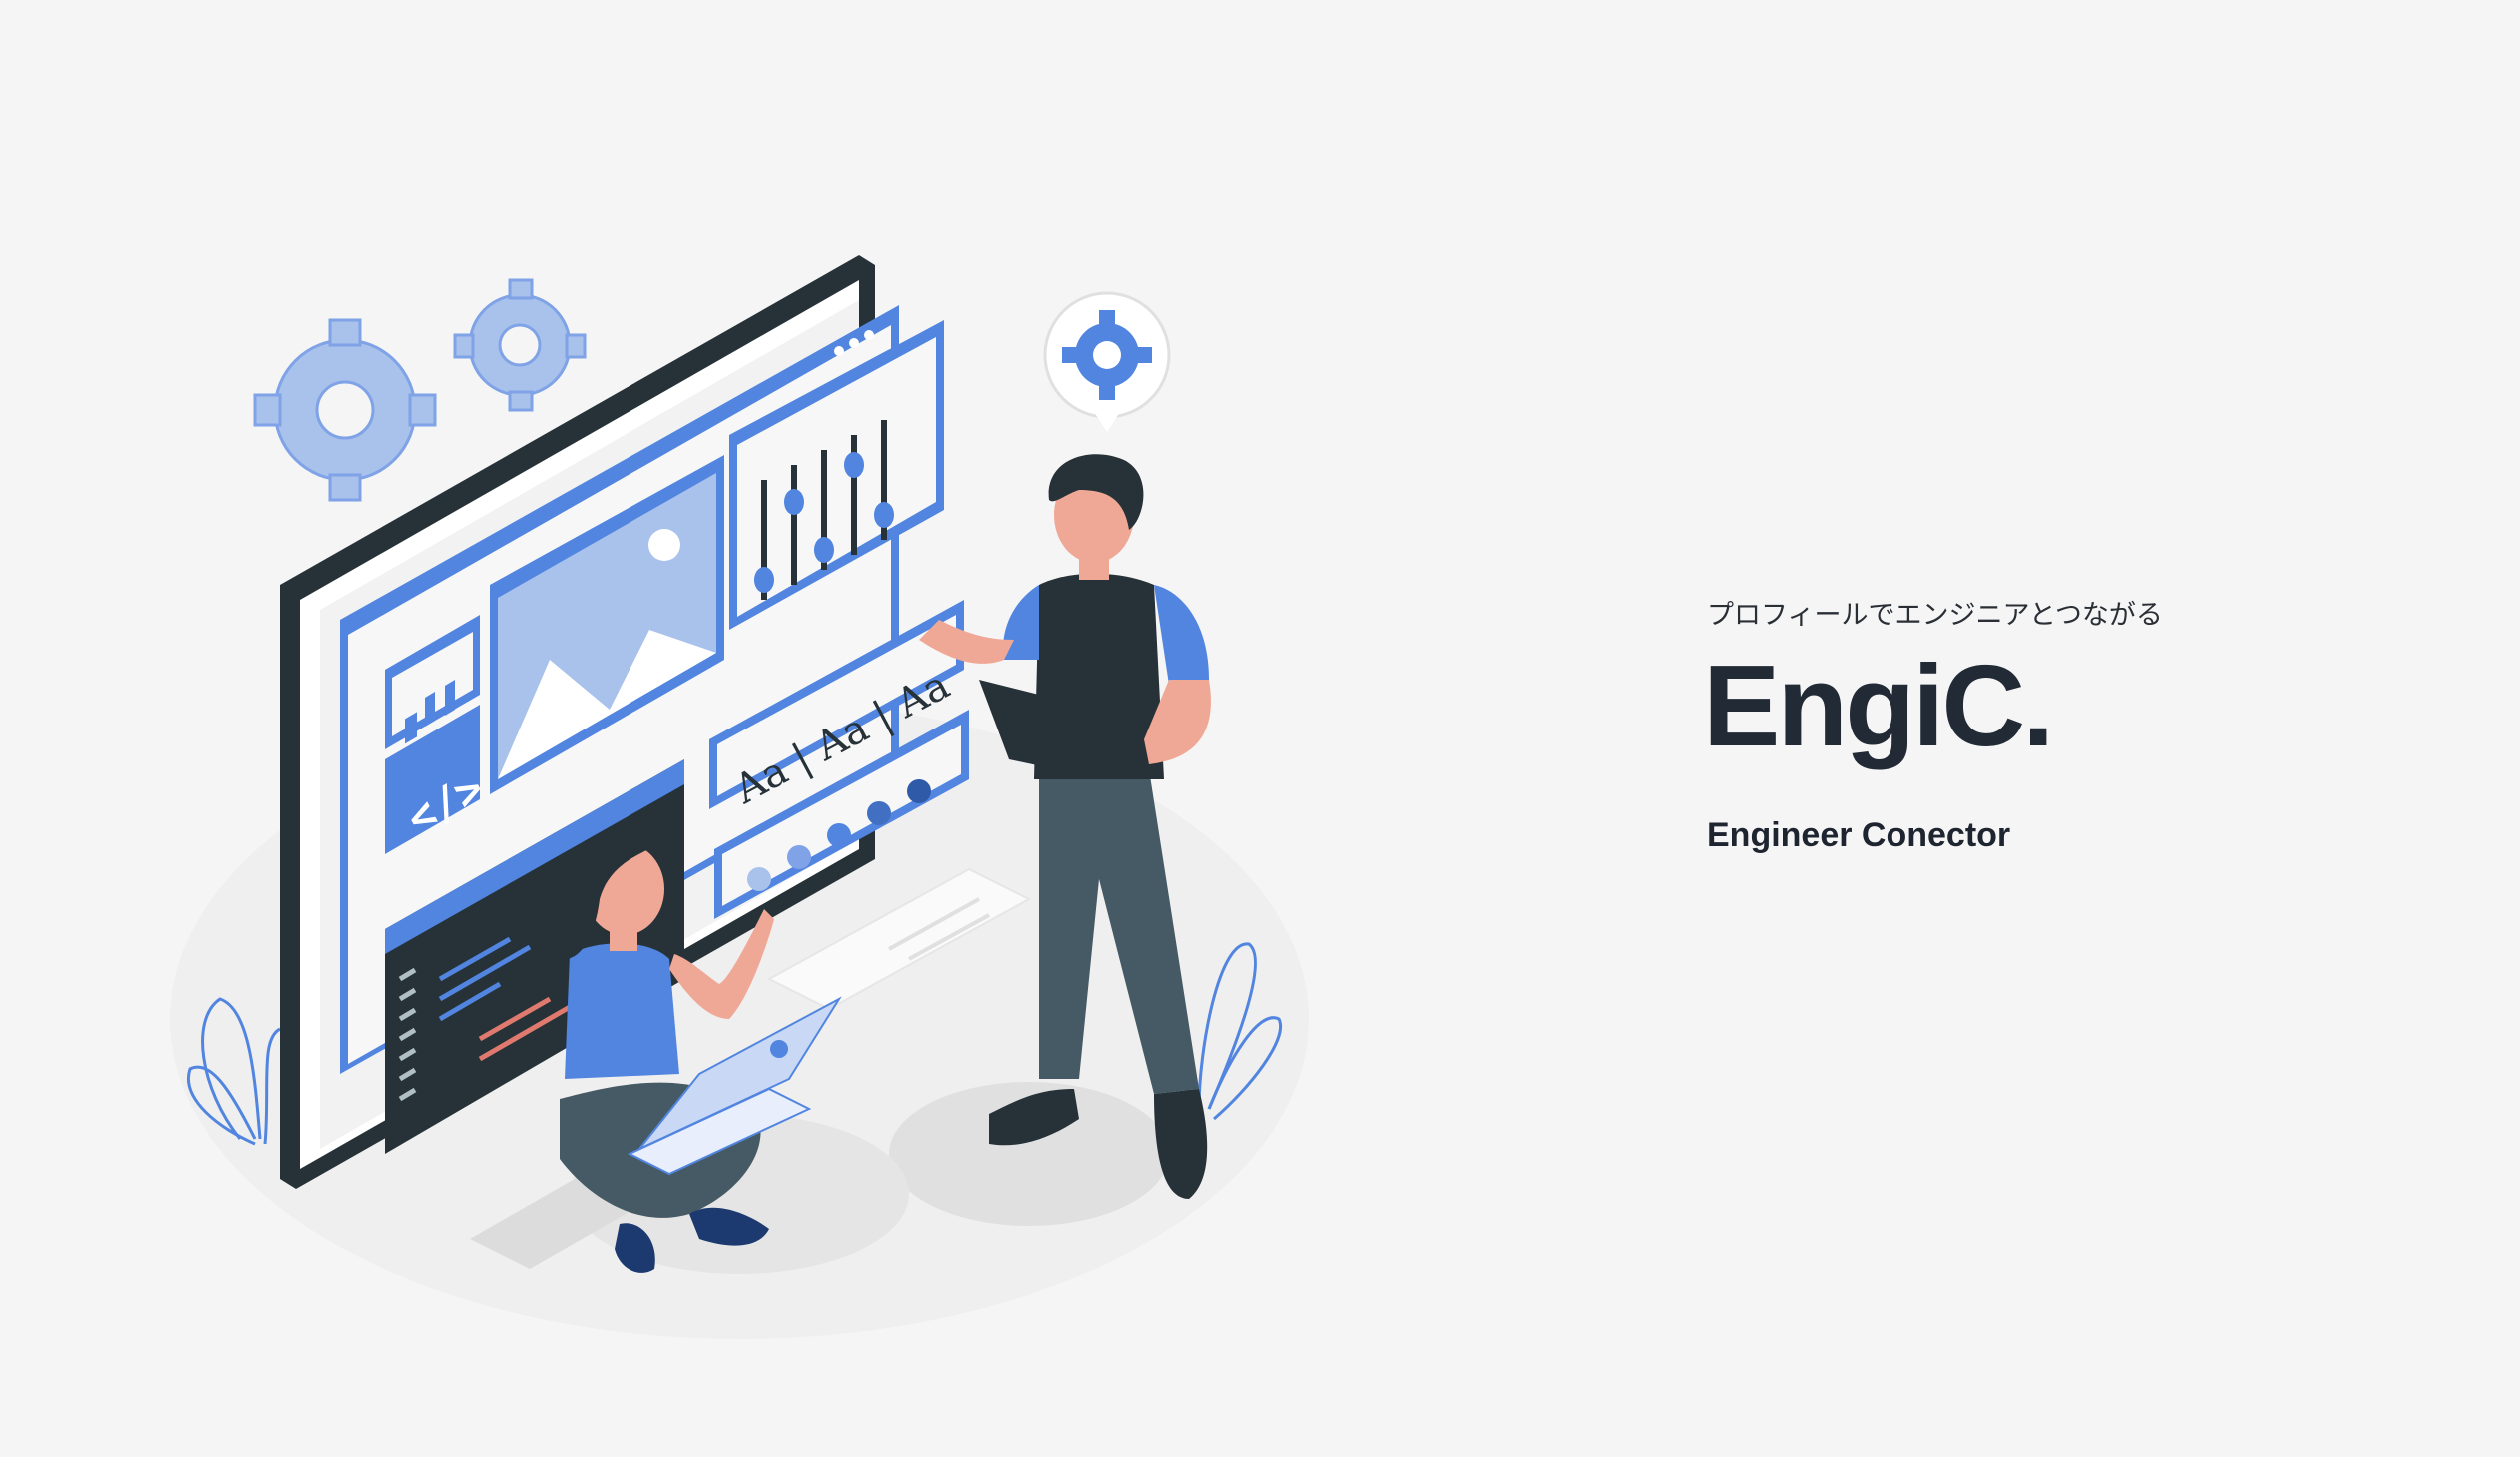  Describe the element at coordinates (1107, 361) in the screenshot. I see `speech-bubble-gear` at that location.